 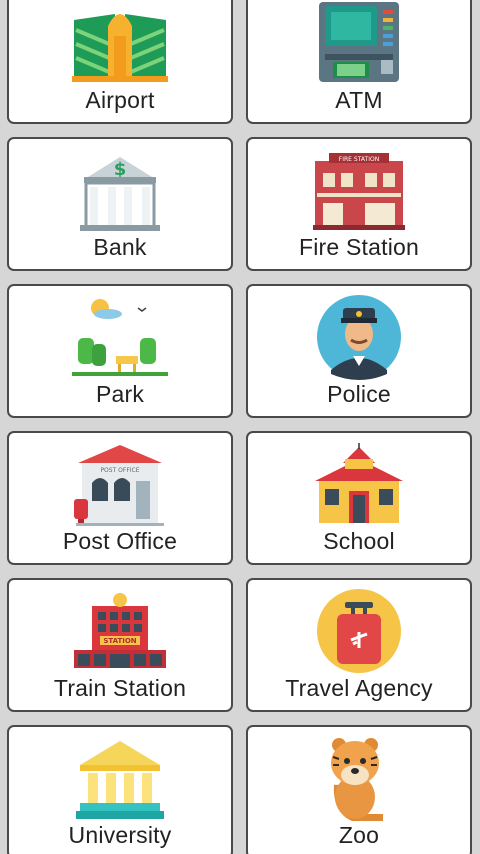 I want to click on place-label: School, so click(x=359, y=541).